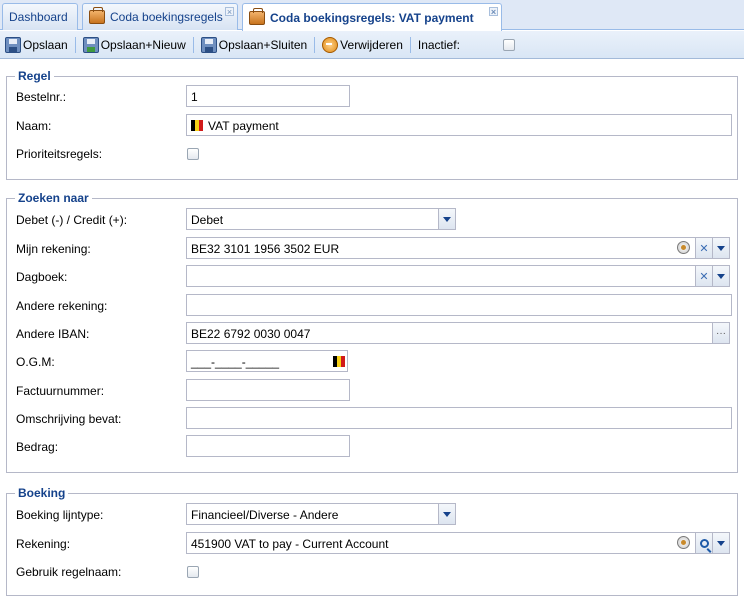  I want to click on delete-icon, so click(330, 44).